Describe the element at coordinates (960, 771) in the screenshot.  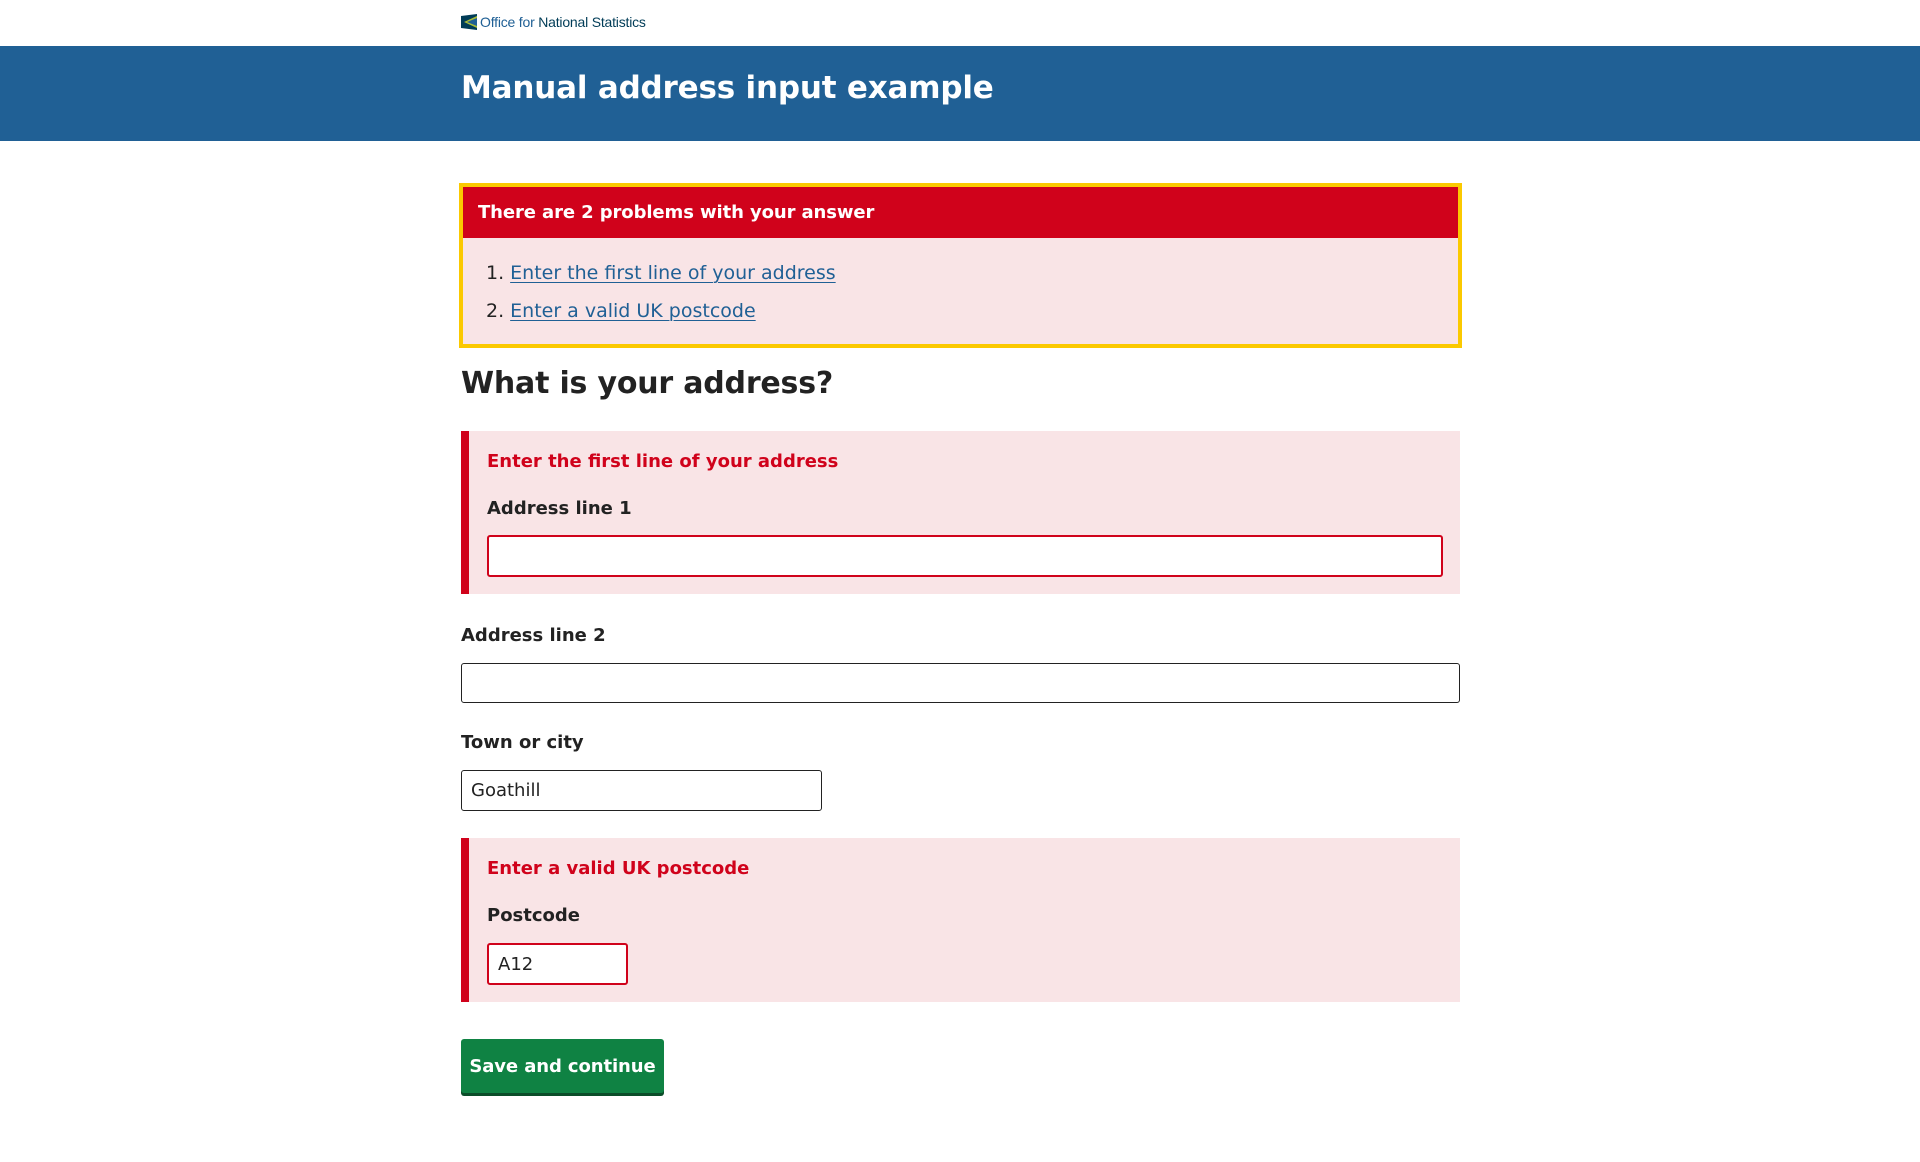
I see `town-group: Town or city Goathill` at that location.